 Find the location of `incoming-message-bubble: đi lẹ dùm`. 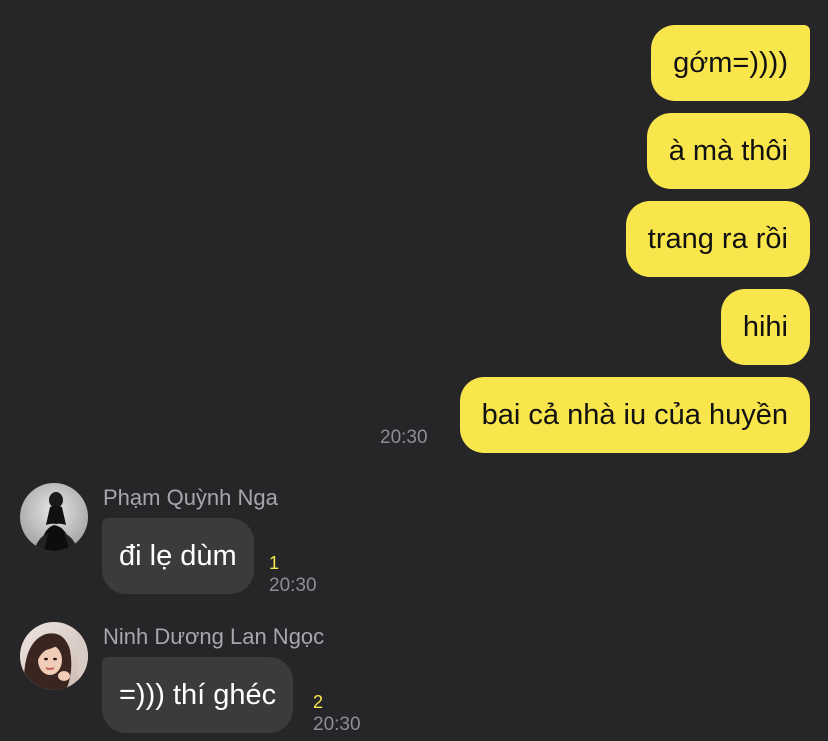

incoming-message-bubble: đi lẹ dùm is located at coordinates (178, 556).